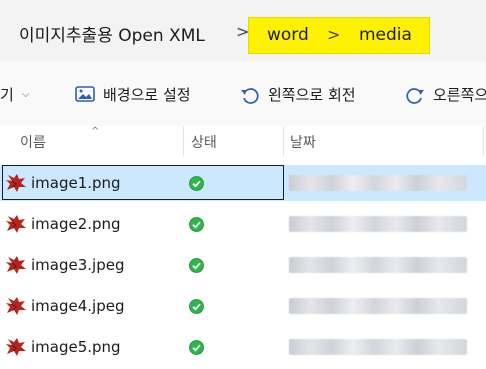  I want to click on column-header-name: 이름, so click(33, 142).